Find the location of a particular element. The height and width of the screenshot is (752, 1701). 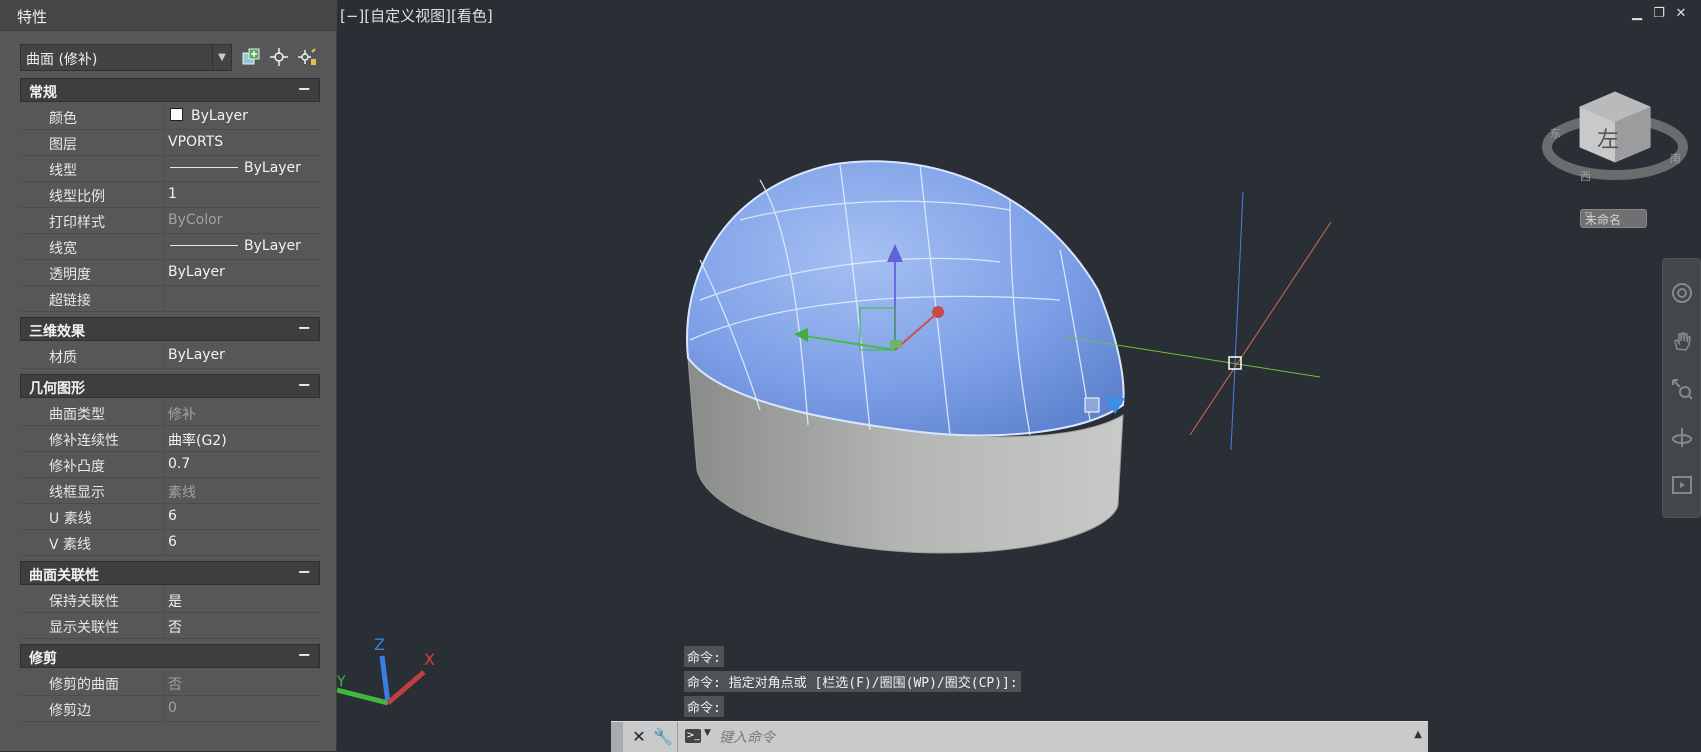

prop-key: 显示关联性 is located at coordinates (84, 628).